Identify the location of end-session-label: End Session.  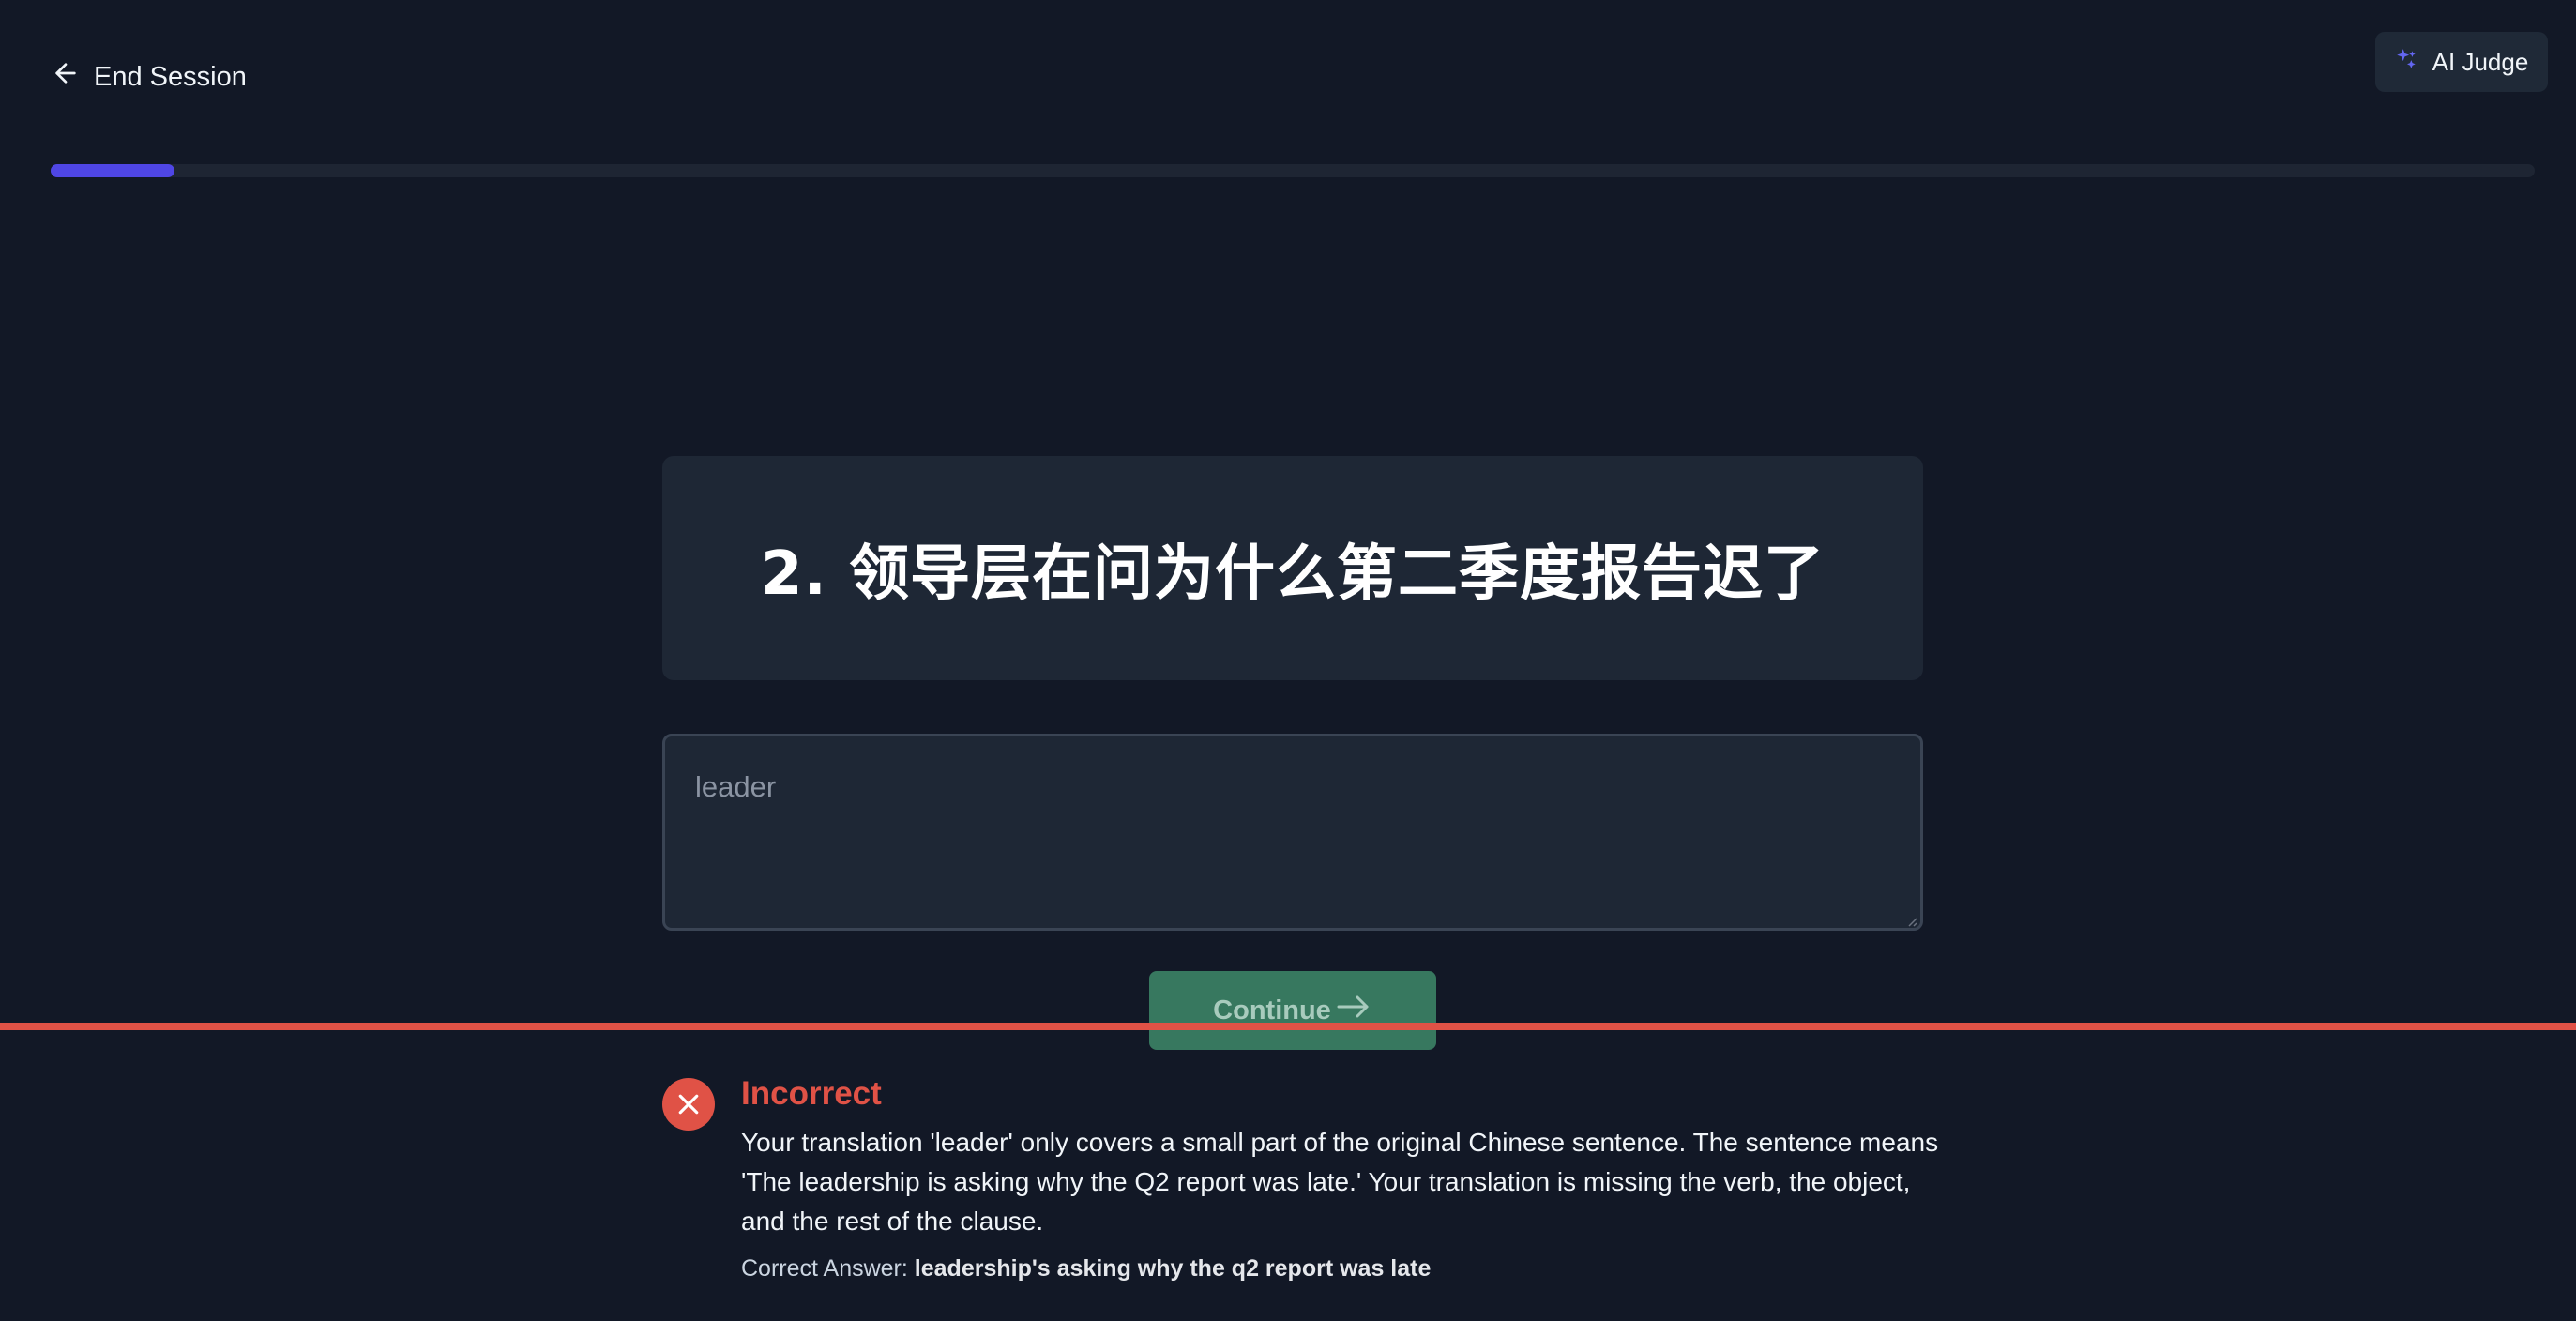
(170, 76).